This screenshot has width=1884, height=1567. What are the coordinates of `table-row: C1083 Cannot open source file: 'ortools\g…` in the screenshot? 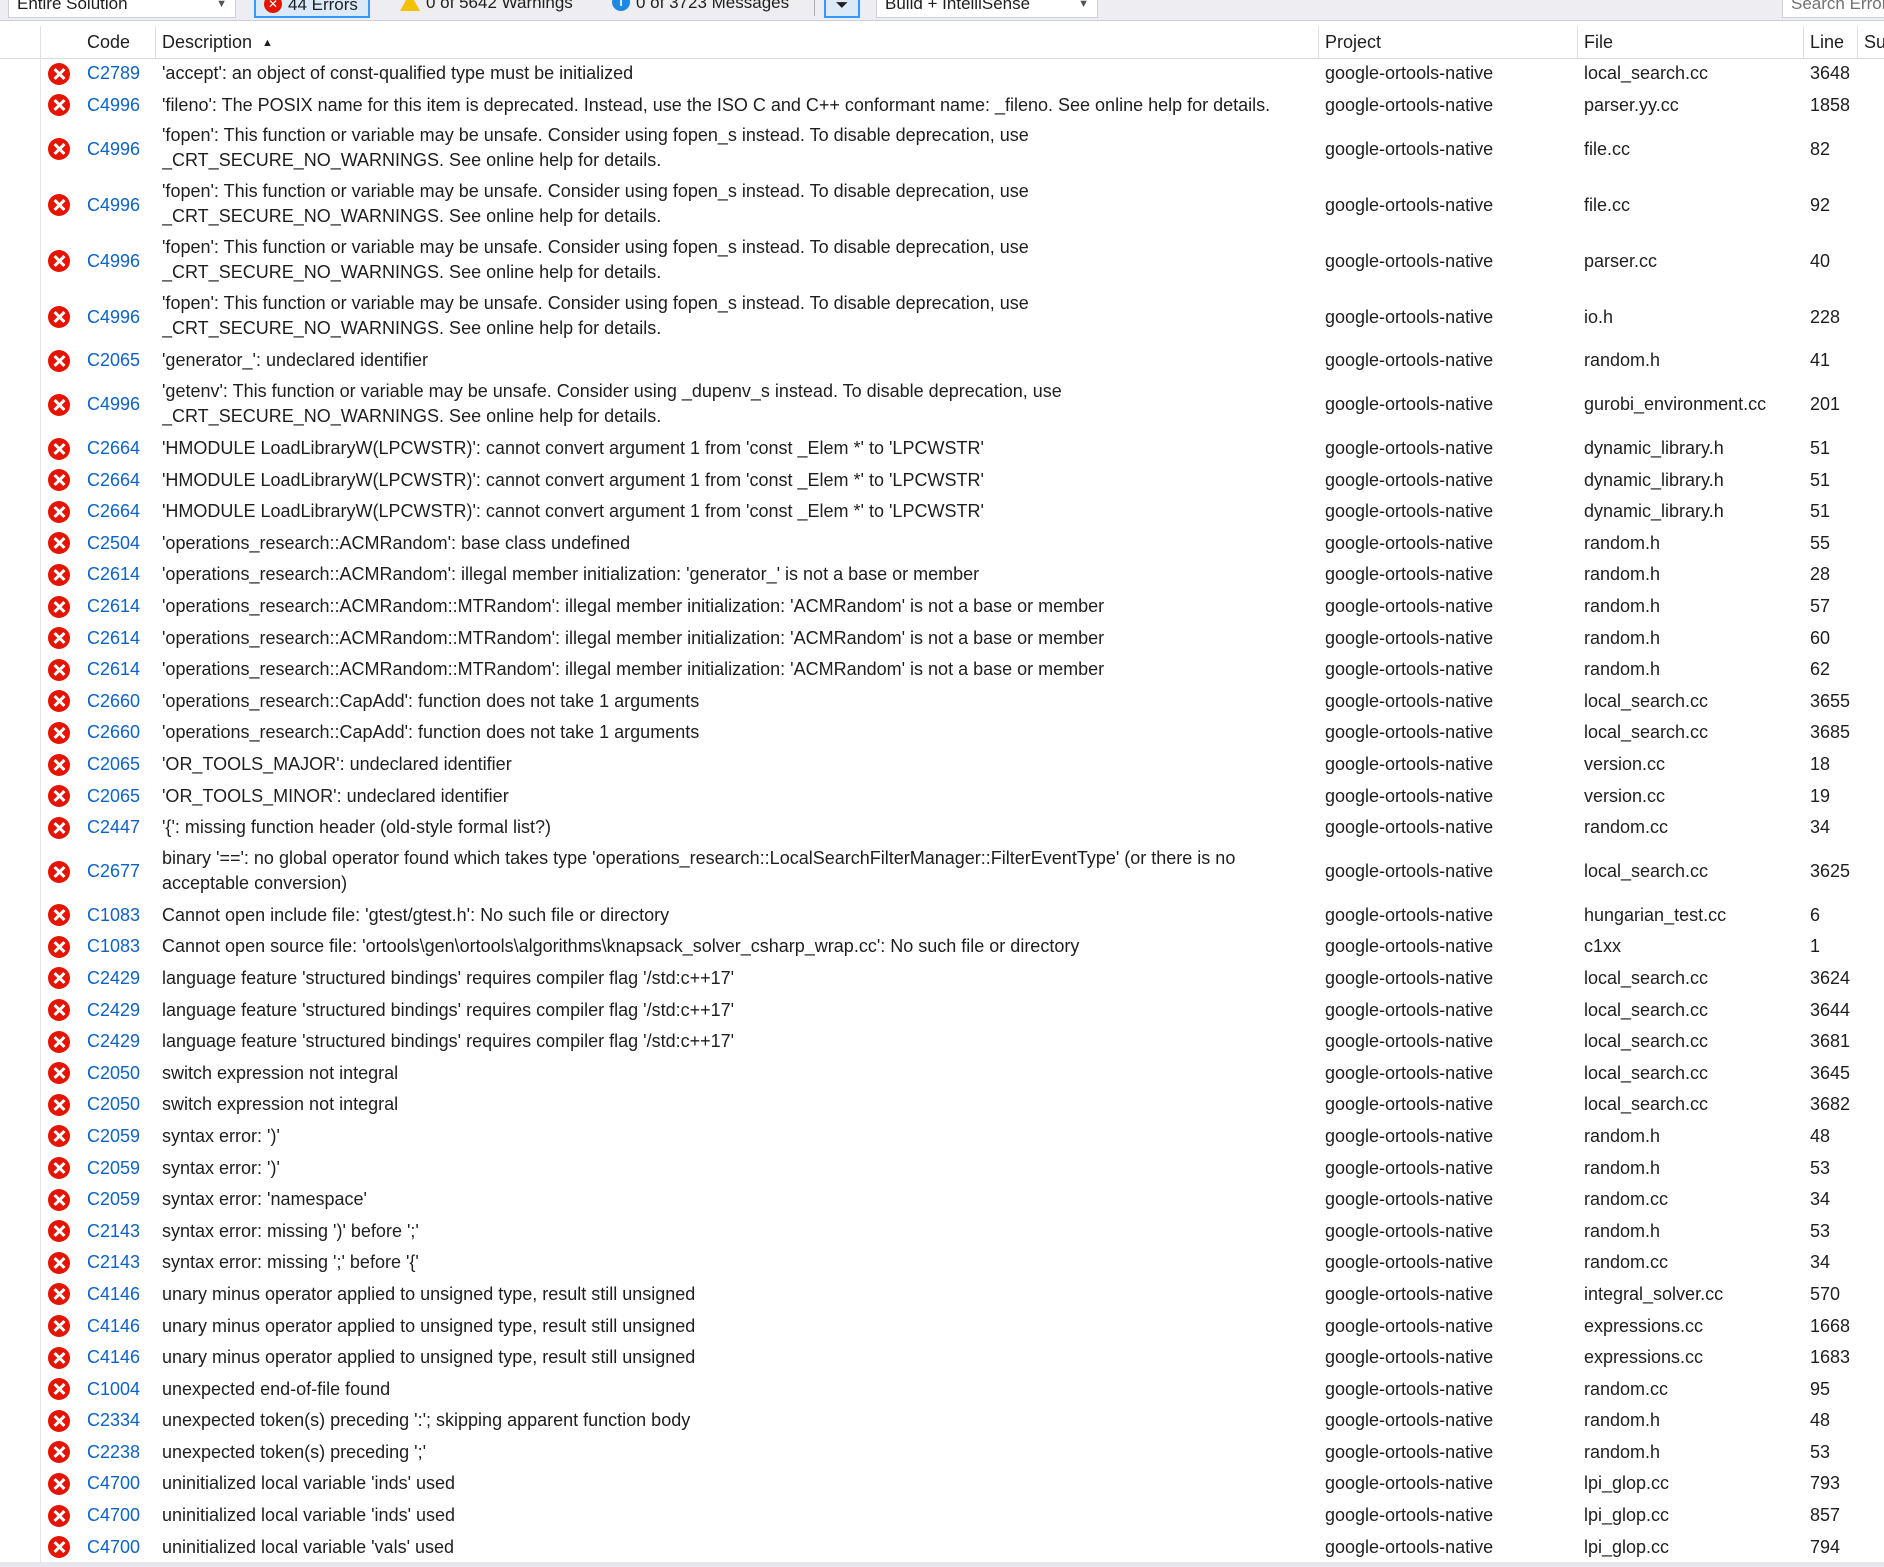 It's located at (942, 947).